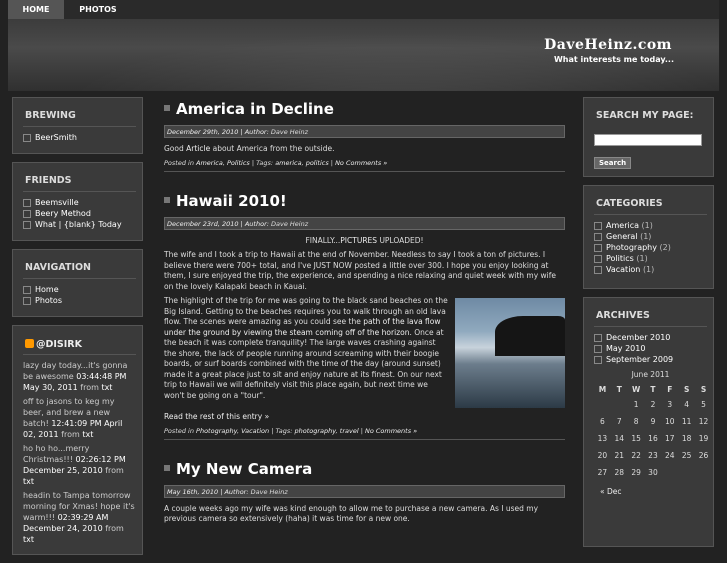 The width and height of the screenshot is (727, 563). I want to click on post-title: My New Camera, so click(364, 472).